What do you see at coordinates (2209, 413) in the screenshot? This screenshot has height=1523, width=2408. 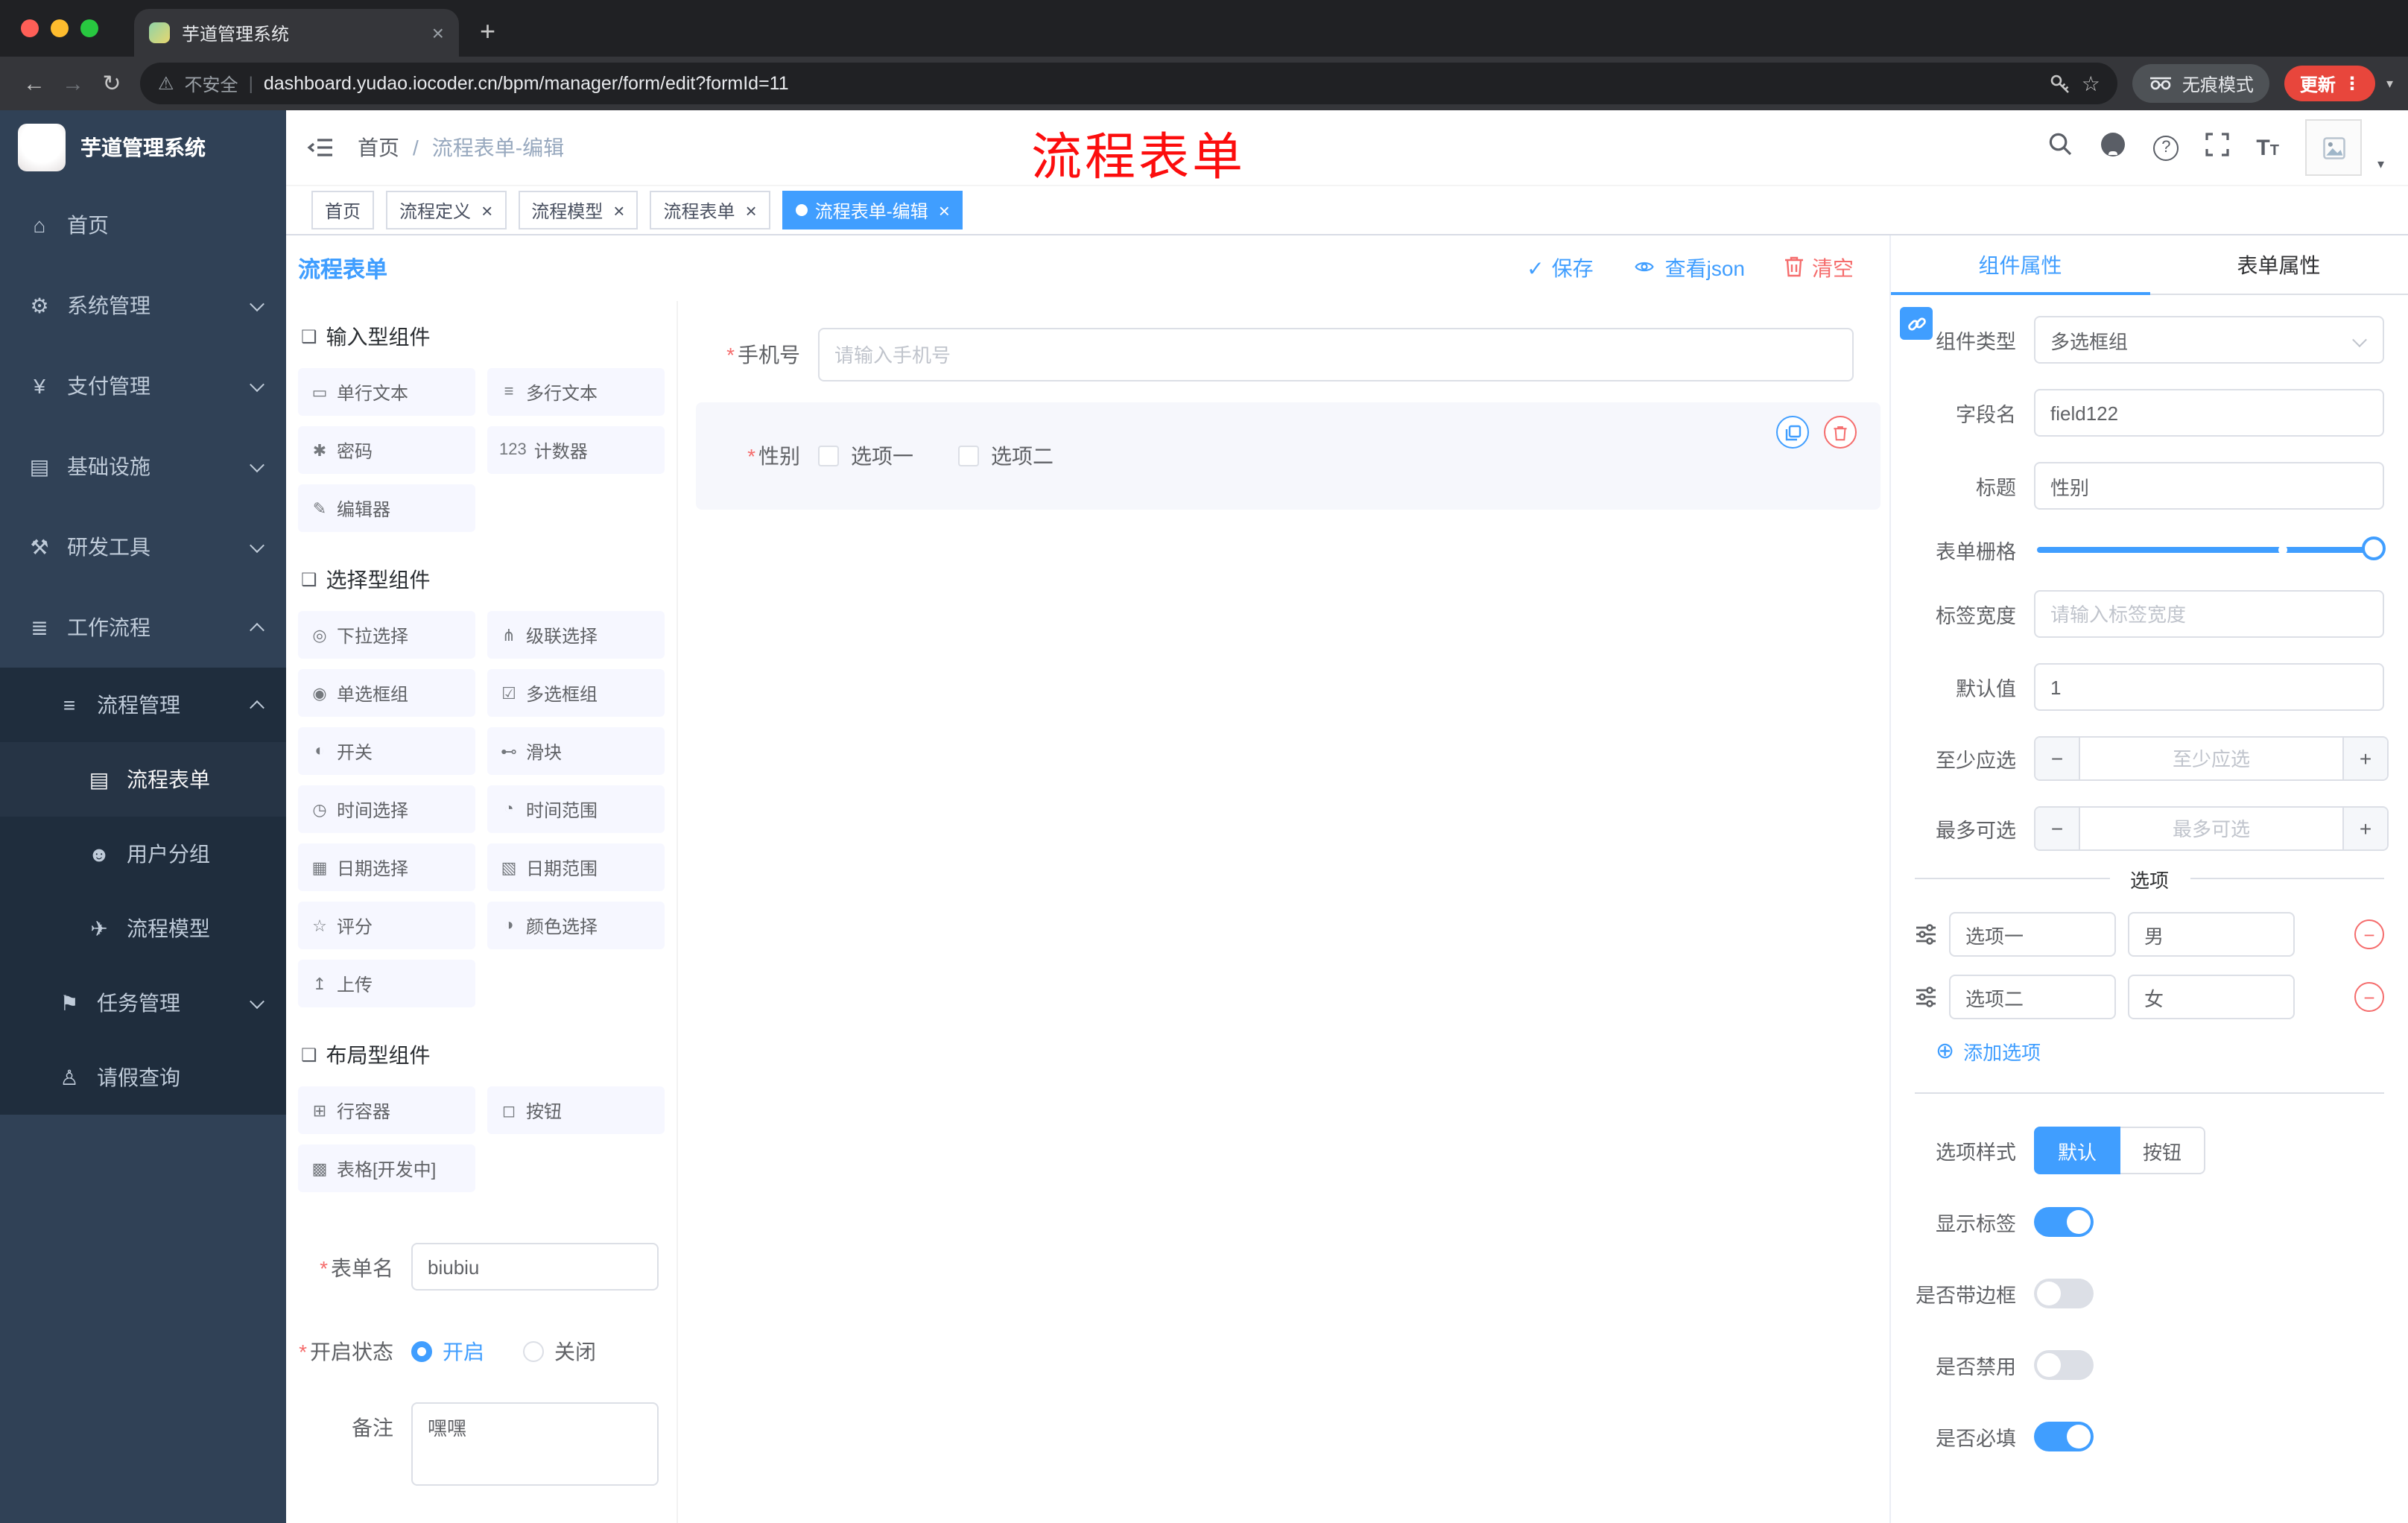 I see `field-name-input` at bounding box center [2209, 413].